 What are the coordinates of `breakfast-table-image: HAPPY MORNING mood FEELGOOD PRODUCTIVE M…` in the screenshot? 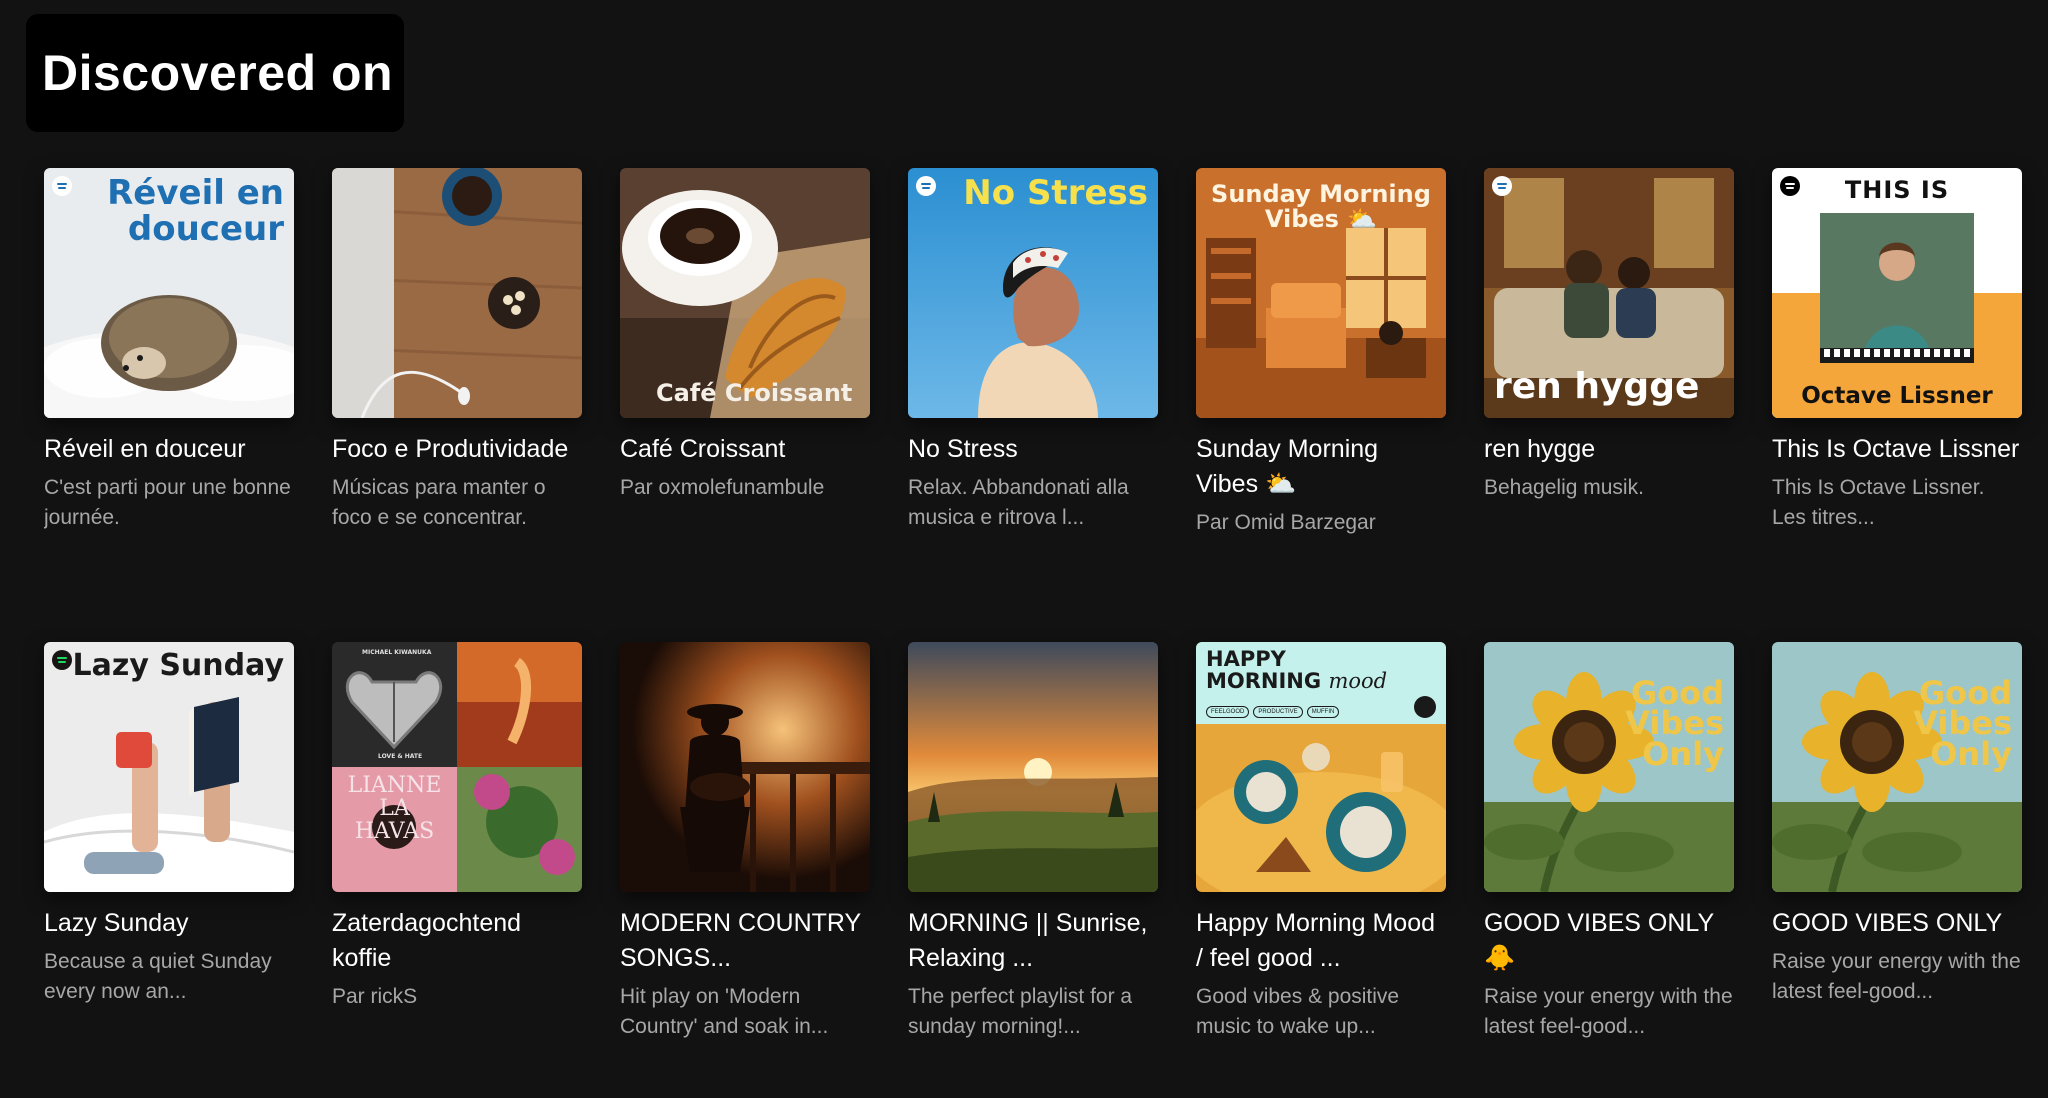 It's located at (1321, 767).